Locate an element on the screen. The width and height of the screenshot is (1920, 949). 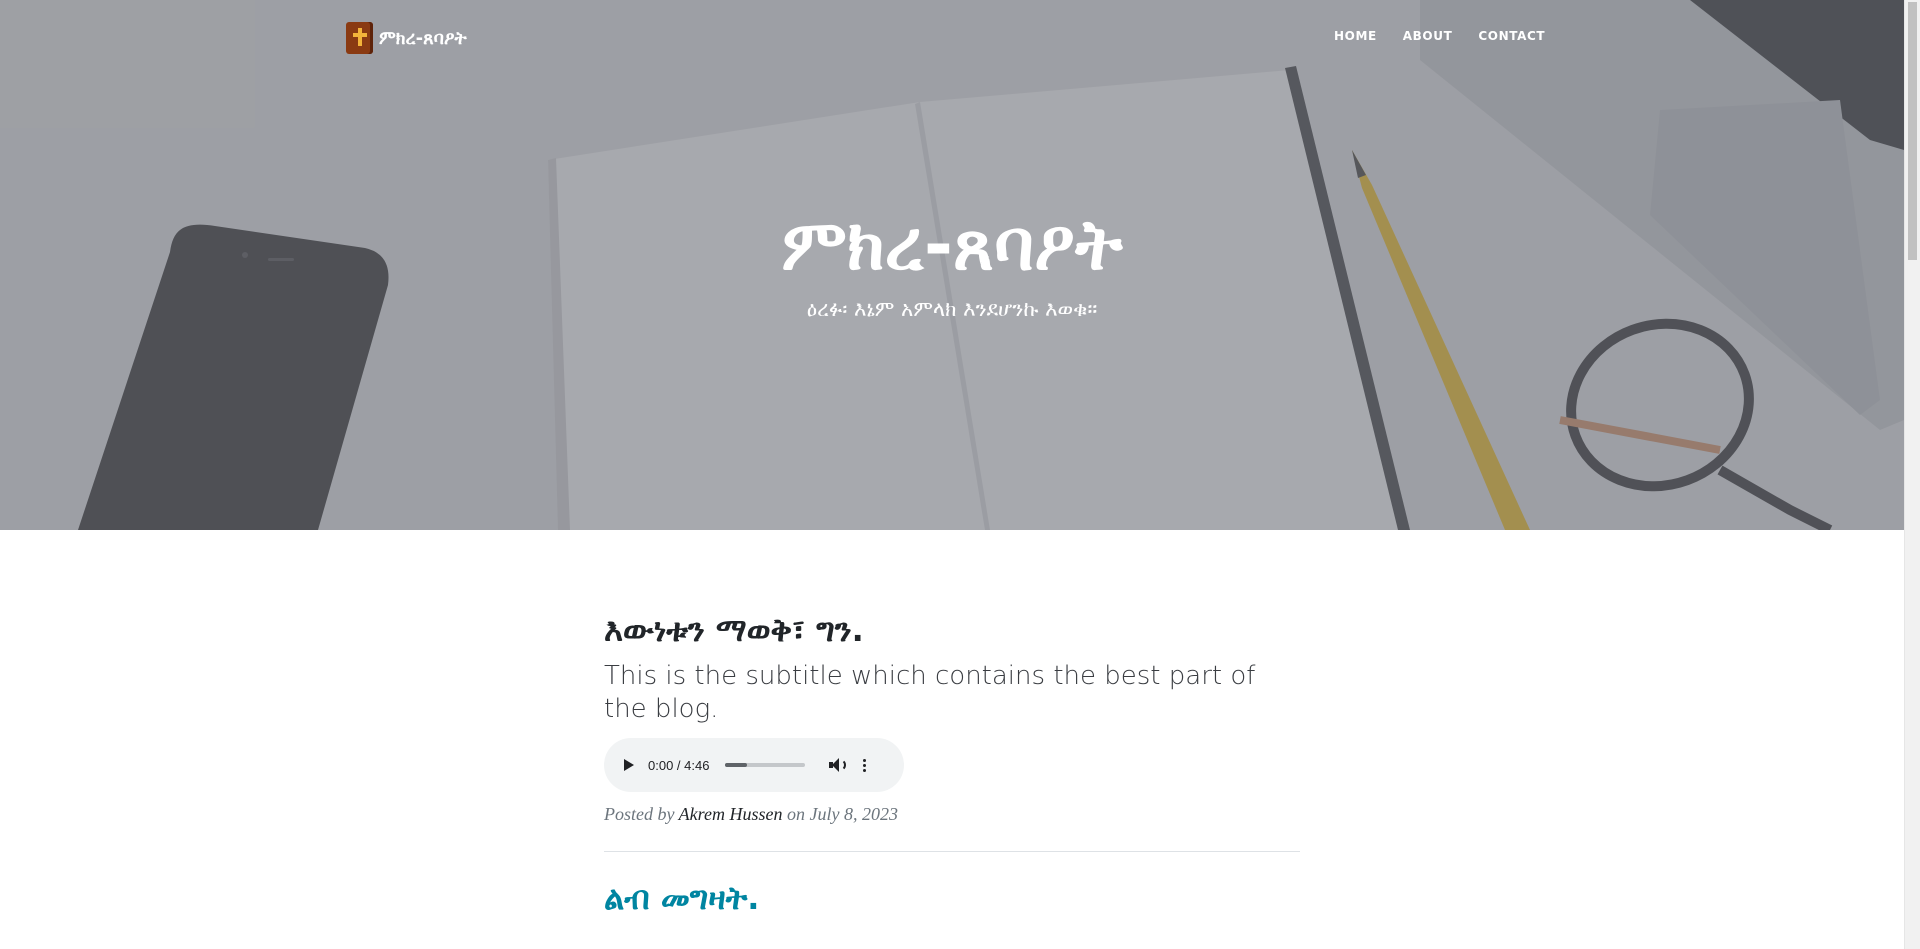
post-meta-prefix: Posted by is located at coordinates (639, 814).